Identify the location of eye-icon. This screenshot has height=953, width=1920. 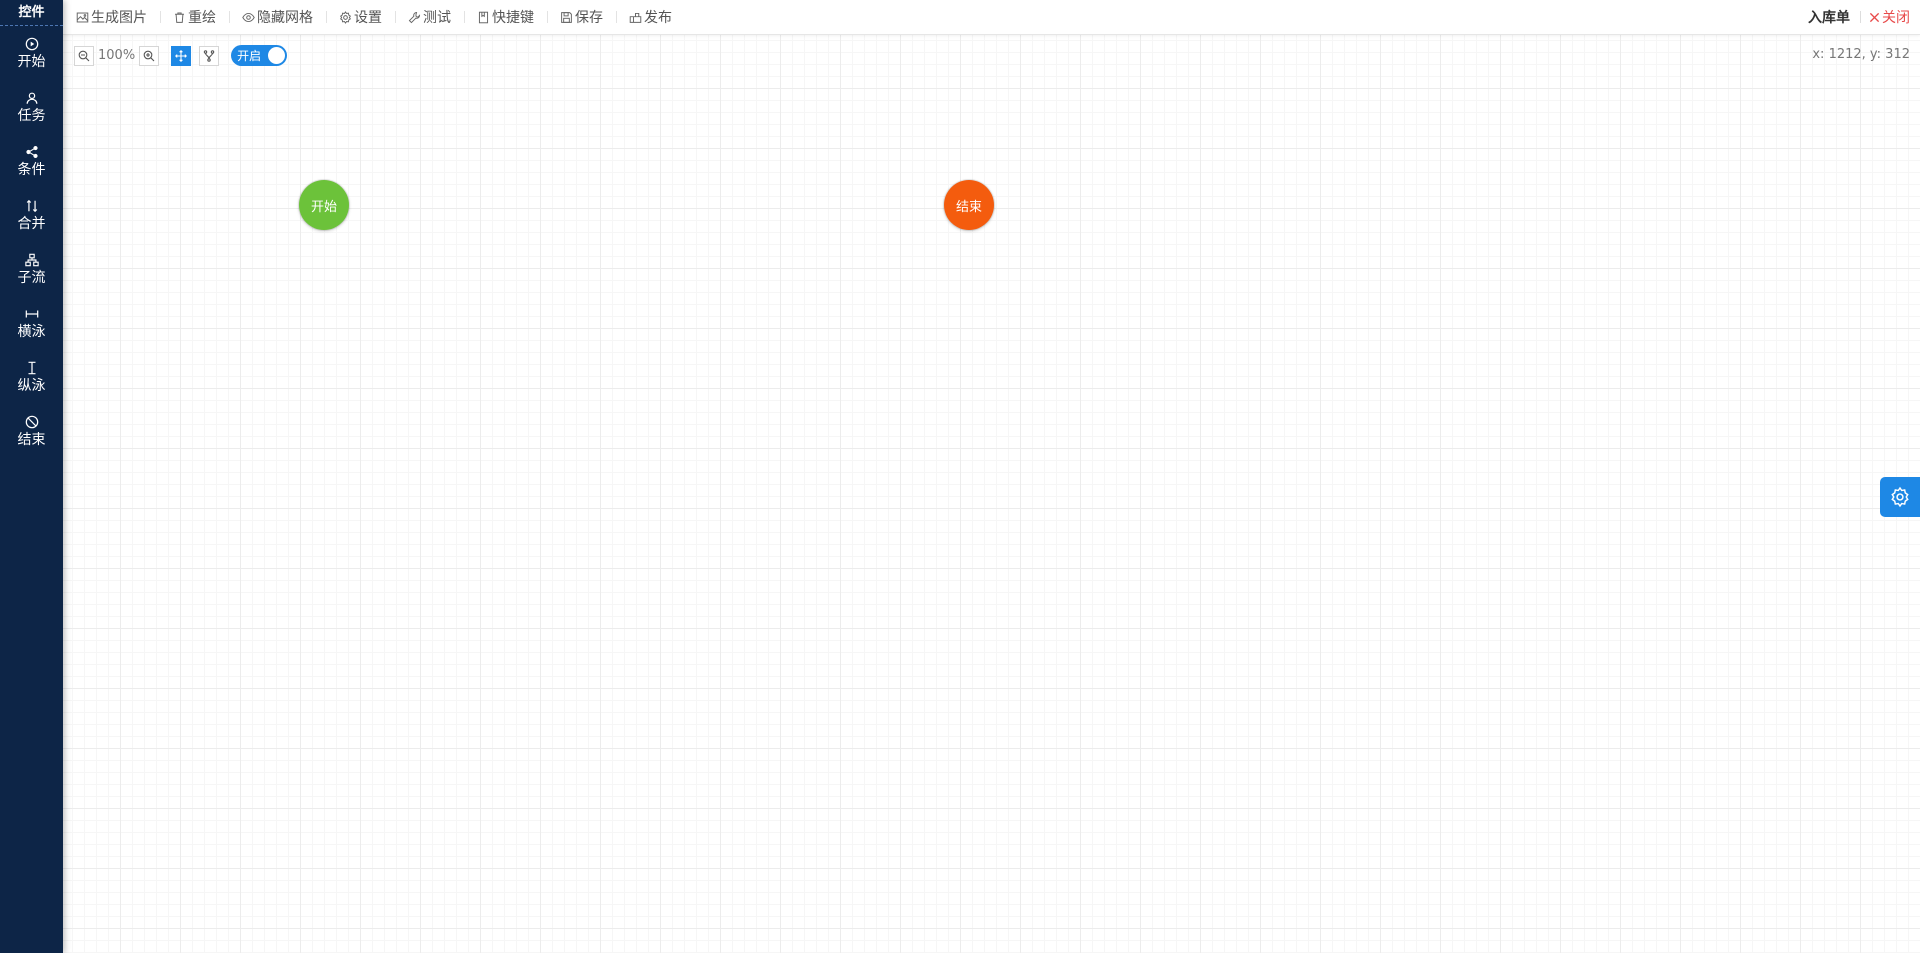
(248, 17).